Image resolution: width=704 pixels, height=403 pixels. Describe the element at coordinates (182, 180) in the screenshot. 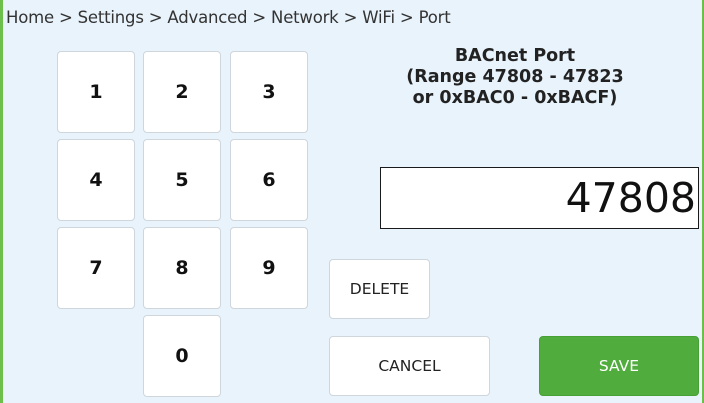

I see `keypad-key-5: 5` at that location.